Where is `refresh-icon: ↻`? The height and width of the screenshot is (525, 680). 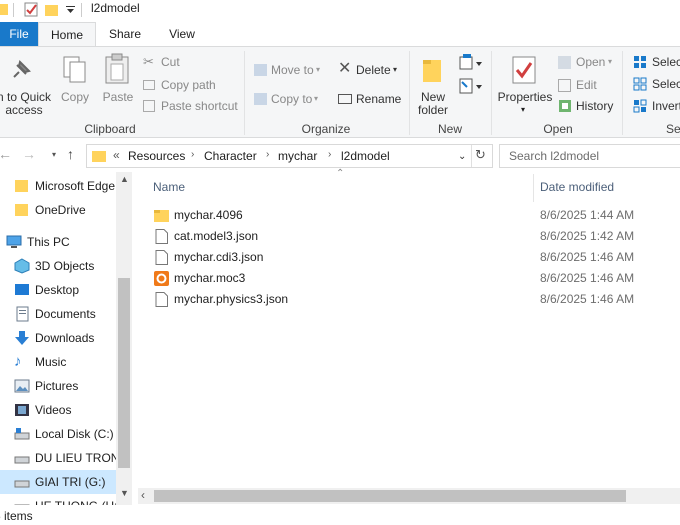 refresh-icon: ↻ is located at coordinates (480, 155).